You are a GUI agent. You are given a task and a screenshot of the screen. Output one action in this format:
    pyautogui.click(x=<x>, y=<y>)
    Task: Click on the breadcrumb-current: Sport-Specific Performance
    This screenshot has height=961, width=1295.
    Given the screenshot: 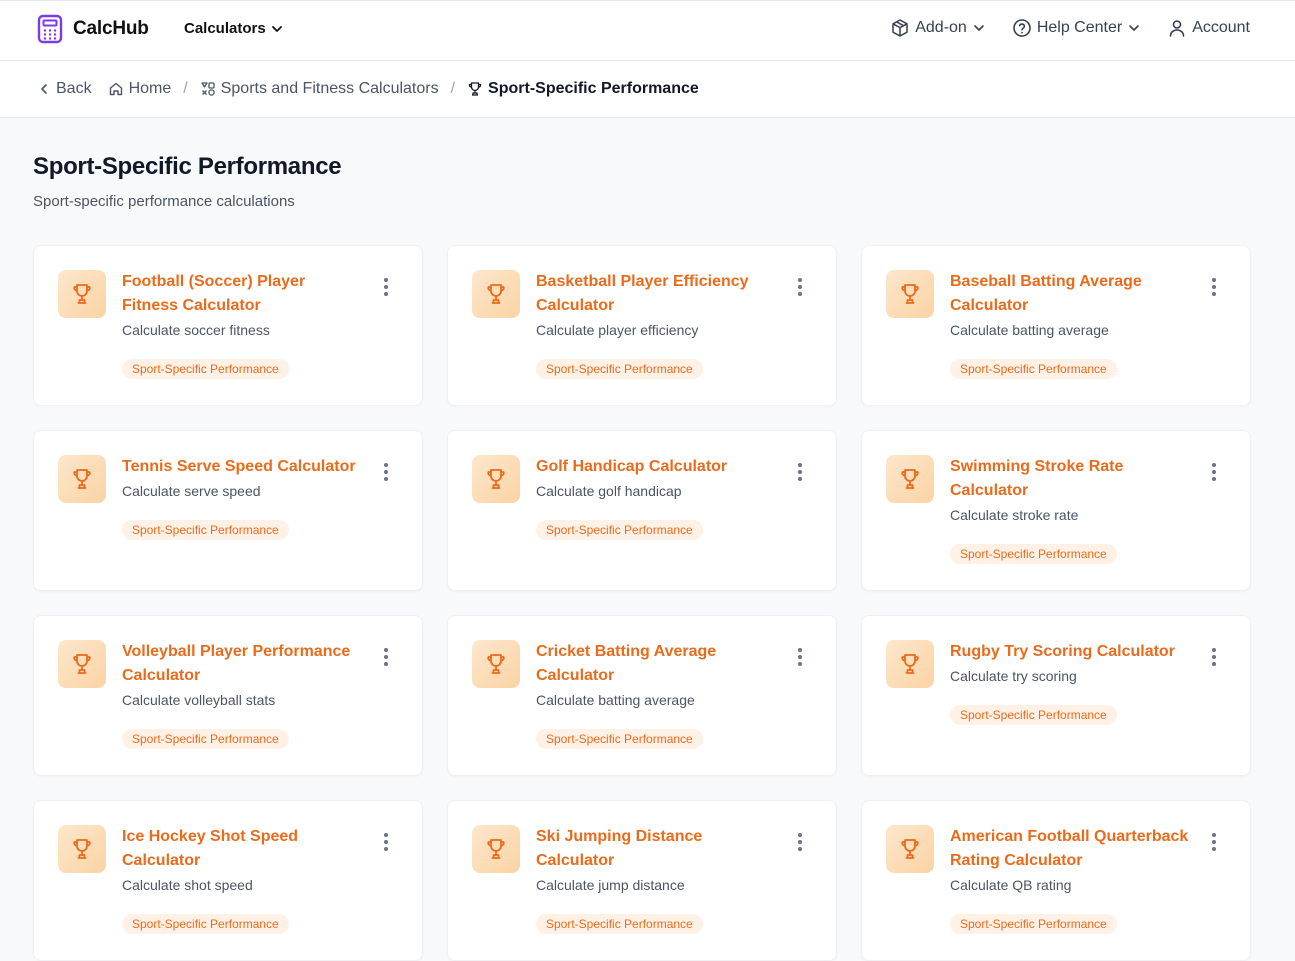 What is the action you would take?
    pyautogui.click(x=583, y=89)
    